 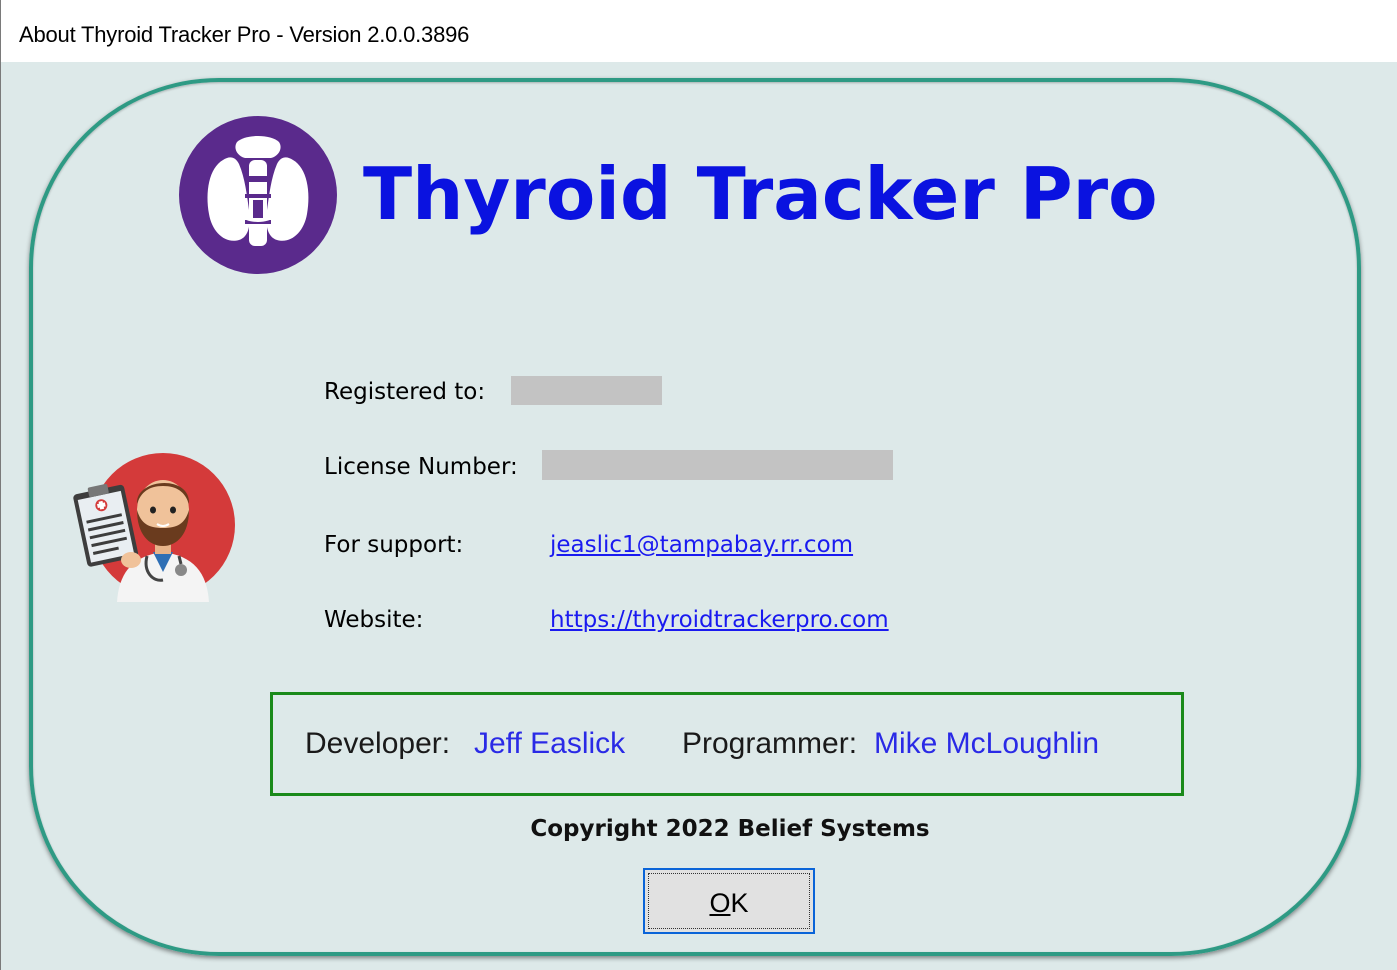 I want to click on support-label: For support:, so click(x=394, y=545).